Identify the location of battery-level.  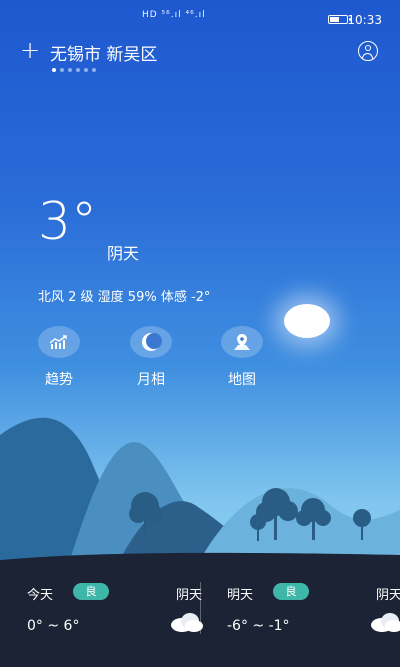
(334, 19).